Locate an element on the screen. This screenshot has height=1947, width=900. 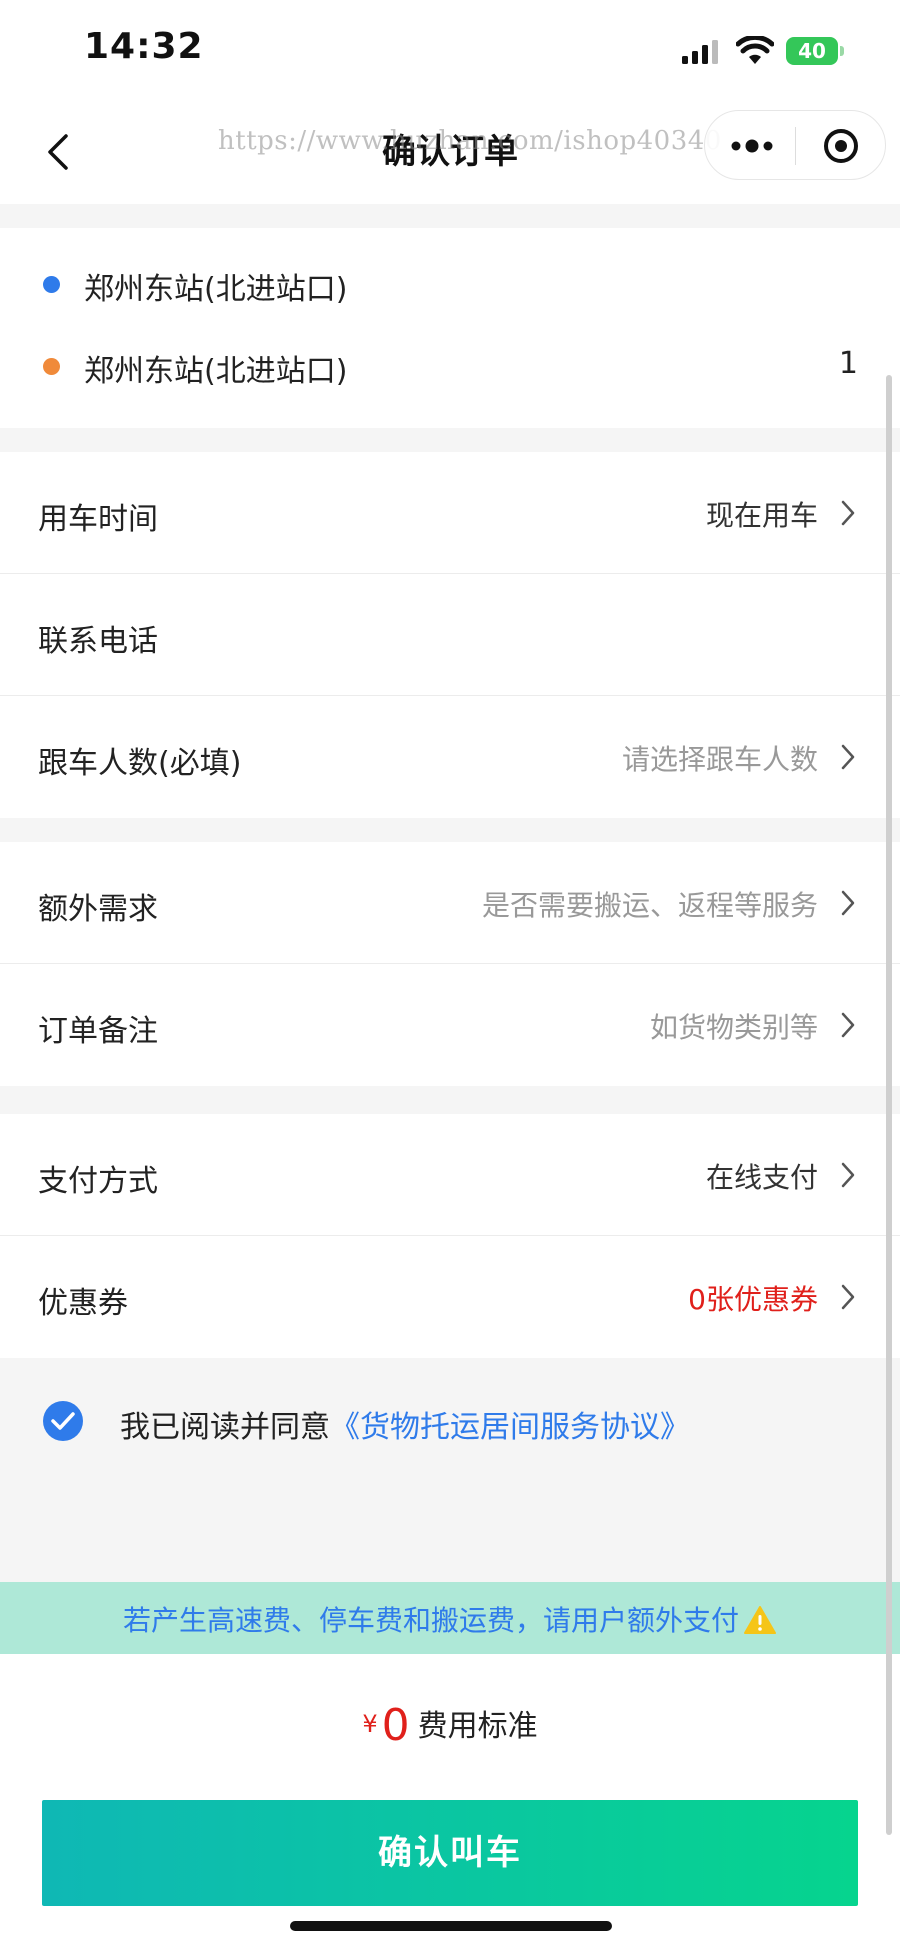
time-value: 现在用车 is located at coordinates (761, 515).